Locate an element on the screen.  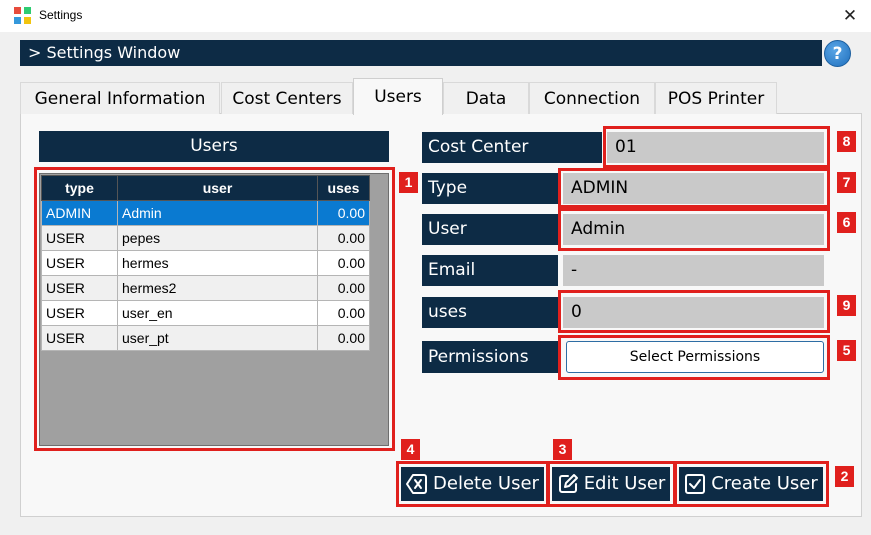
annotation-badge-5: 5 is located at coordinates (846, 350).